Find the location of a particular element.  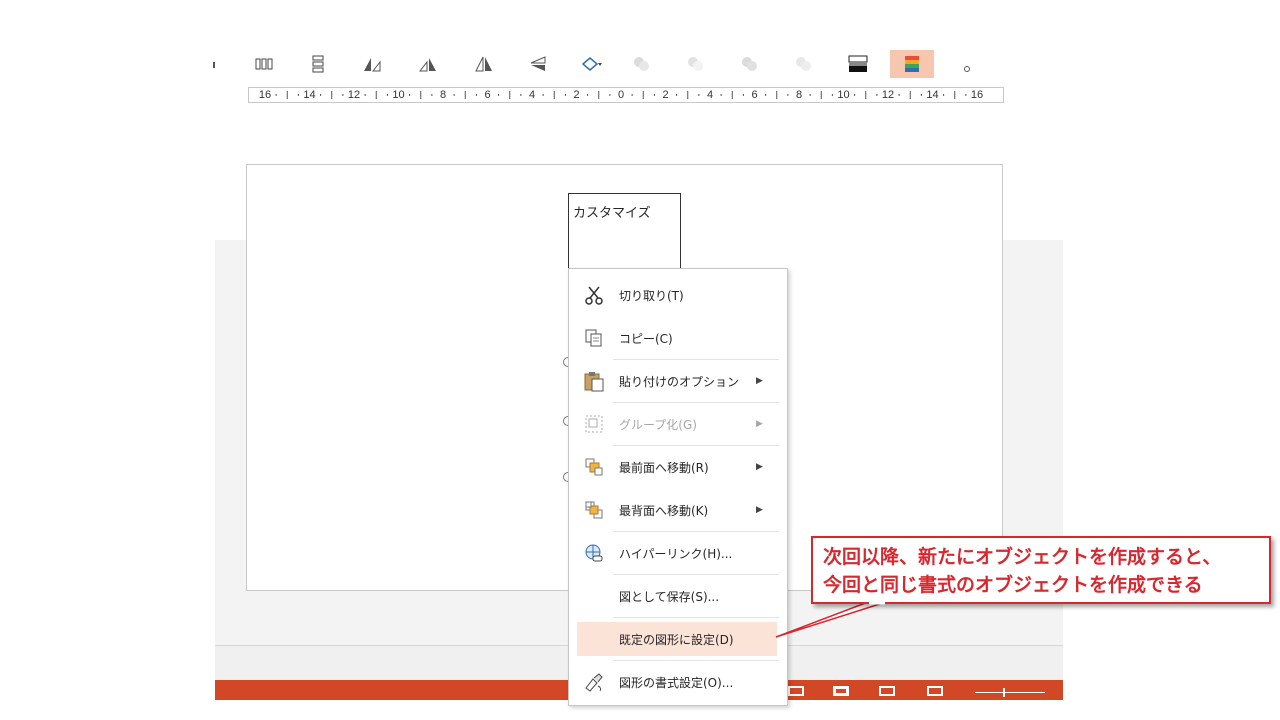

rotate-left-button is located at coordinates (372, 64).